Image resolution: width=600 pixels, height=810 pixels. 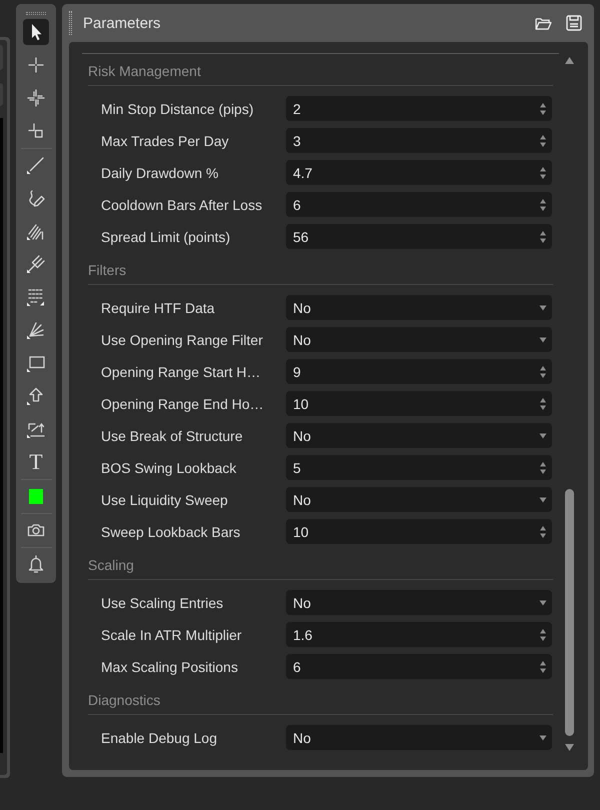 I want to click on parameter-label: Sweep Lookback Bars, so click(x=171, y=532).